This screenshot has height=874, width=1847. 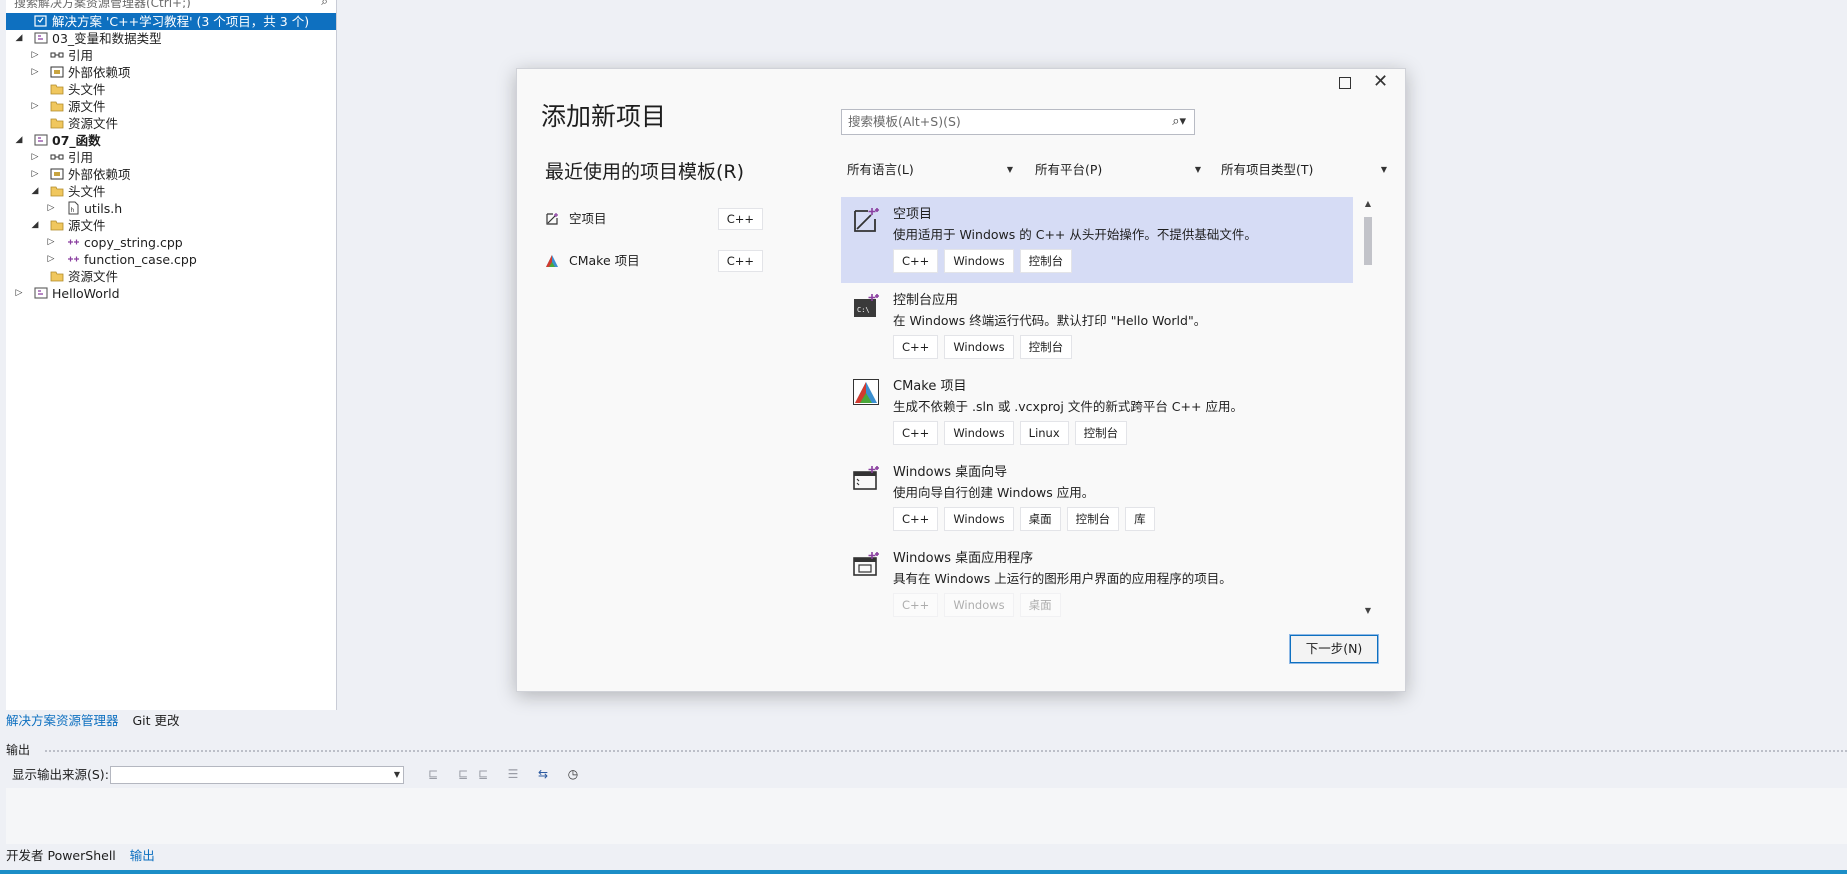 What do you see at coordinates (926, 775) in the screenshot?
I see `output-toolbar: 显示输出来源(S): ▼ ⊑ ⊑ ⊑ ☰ ⇆ ◷` at bounding box center [926, 775].